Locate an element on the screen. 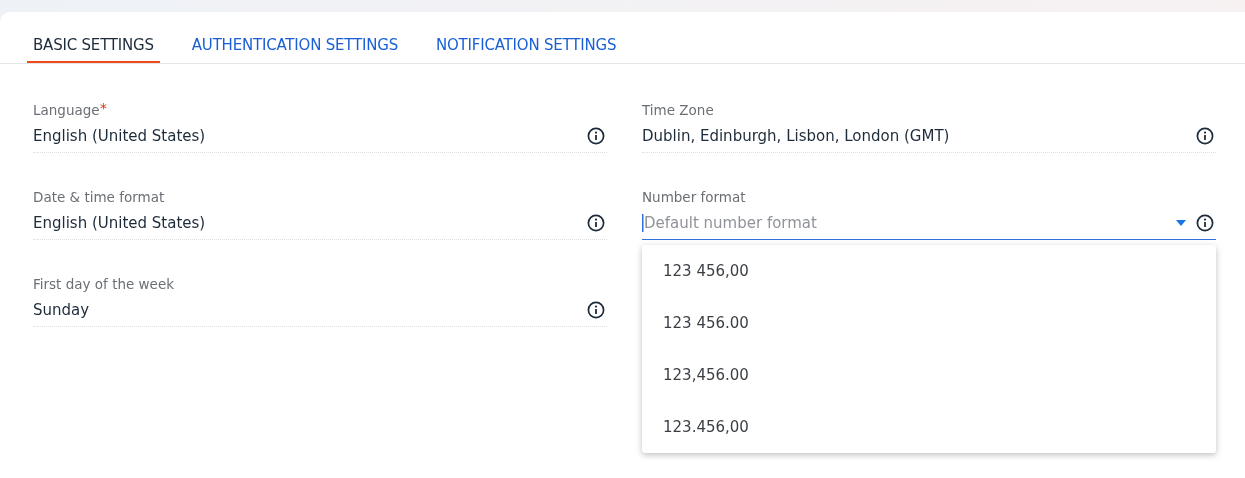 The height and width of the screenshot is (478, 1245). input-field: Dublin, Edinburgh, Lisbon, London (GMT) is located at coordinates (929, 136).